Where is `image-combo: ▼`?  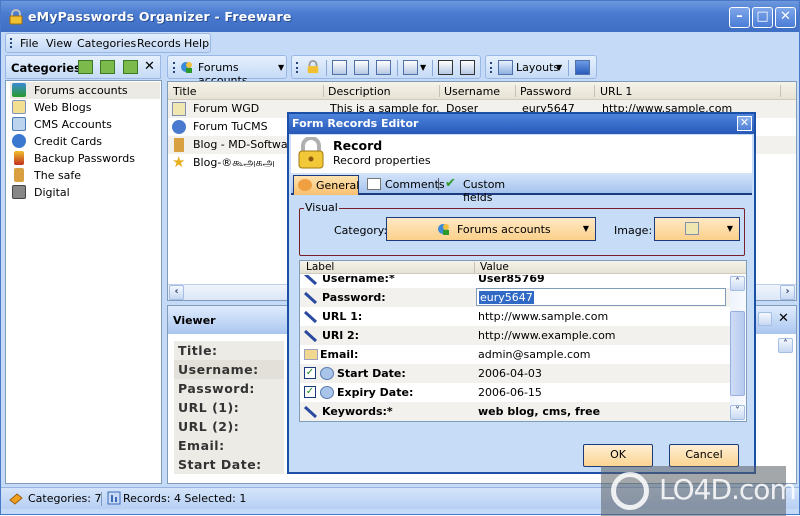
image-combo: ▼ is located at coordinates (697, 229).